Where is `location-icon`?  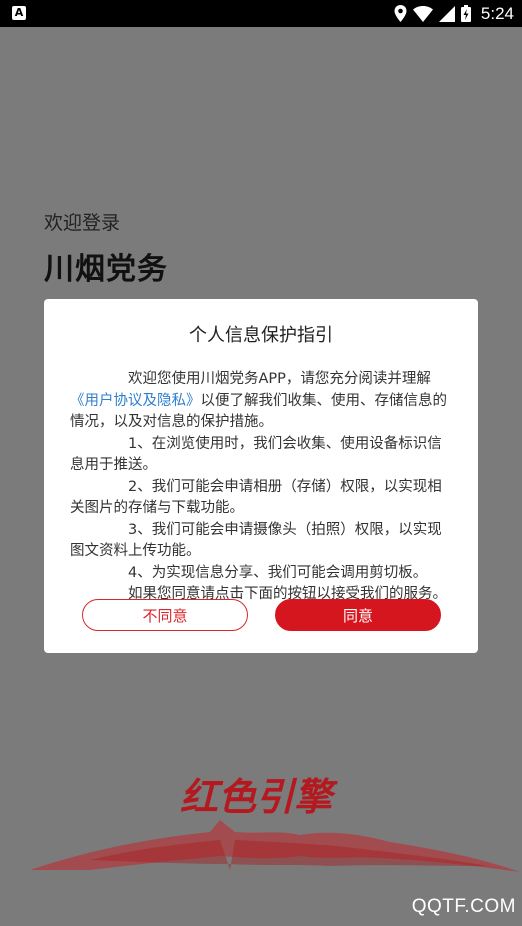
location-icon is located at coordinates (400, 13).